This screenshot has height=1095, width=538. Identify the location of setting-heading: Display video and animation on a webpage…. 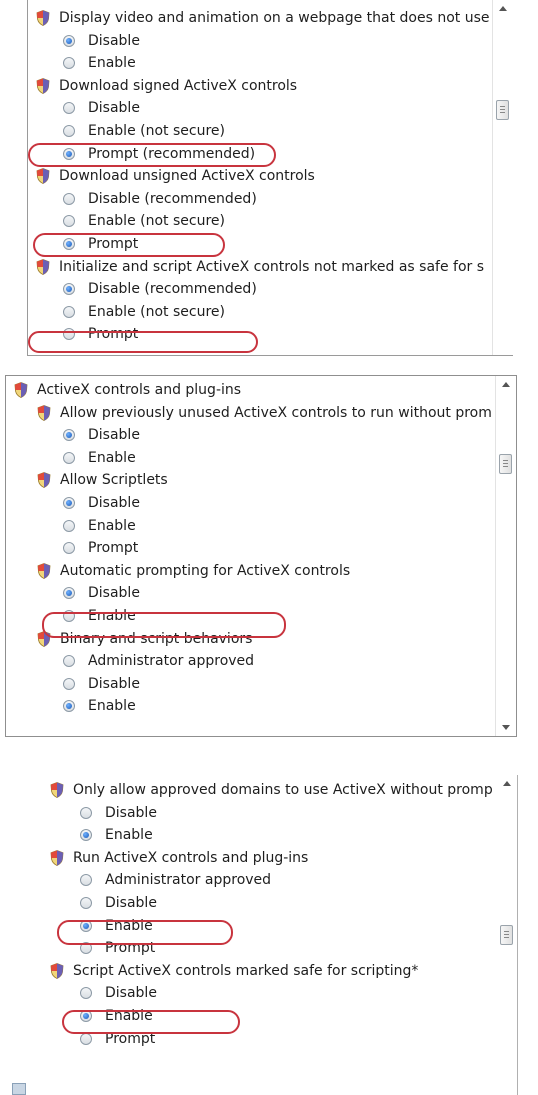
(258, 18).